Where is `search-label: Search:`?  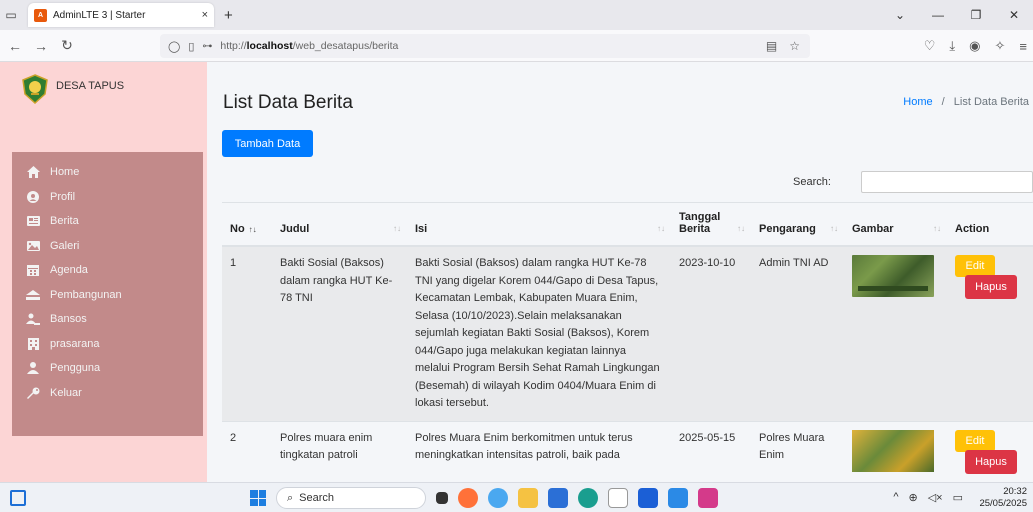 search-label: Search: is located at coordinates (812, 182).